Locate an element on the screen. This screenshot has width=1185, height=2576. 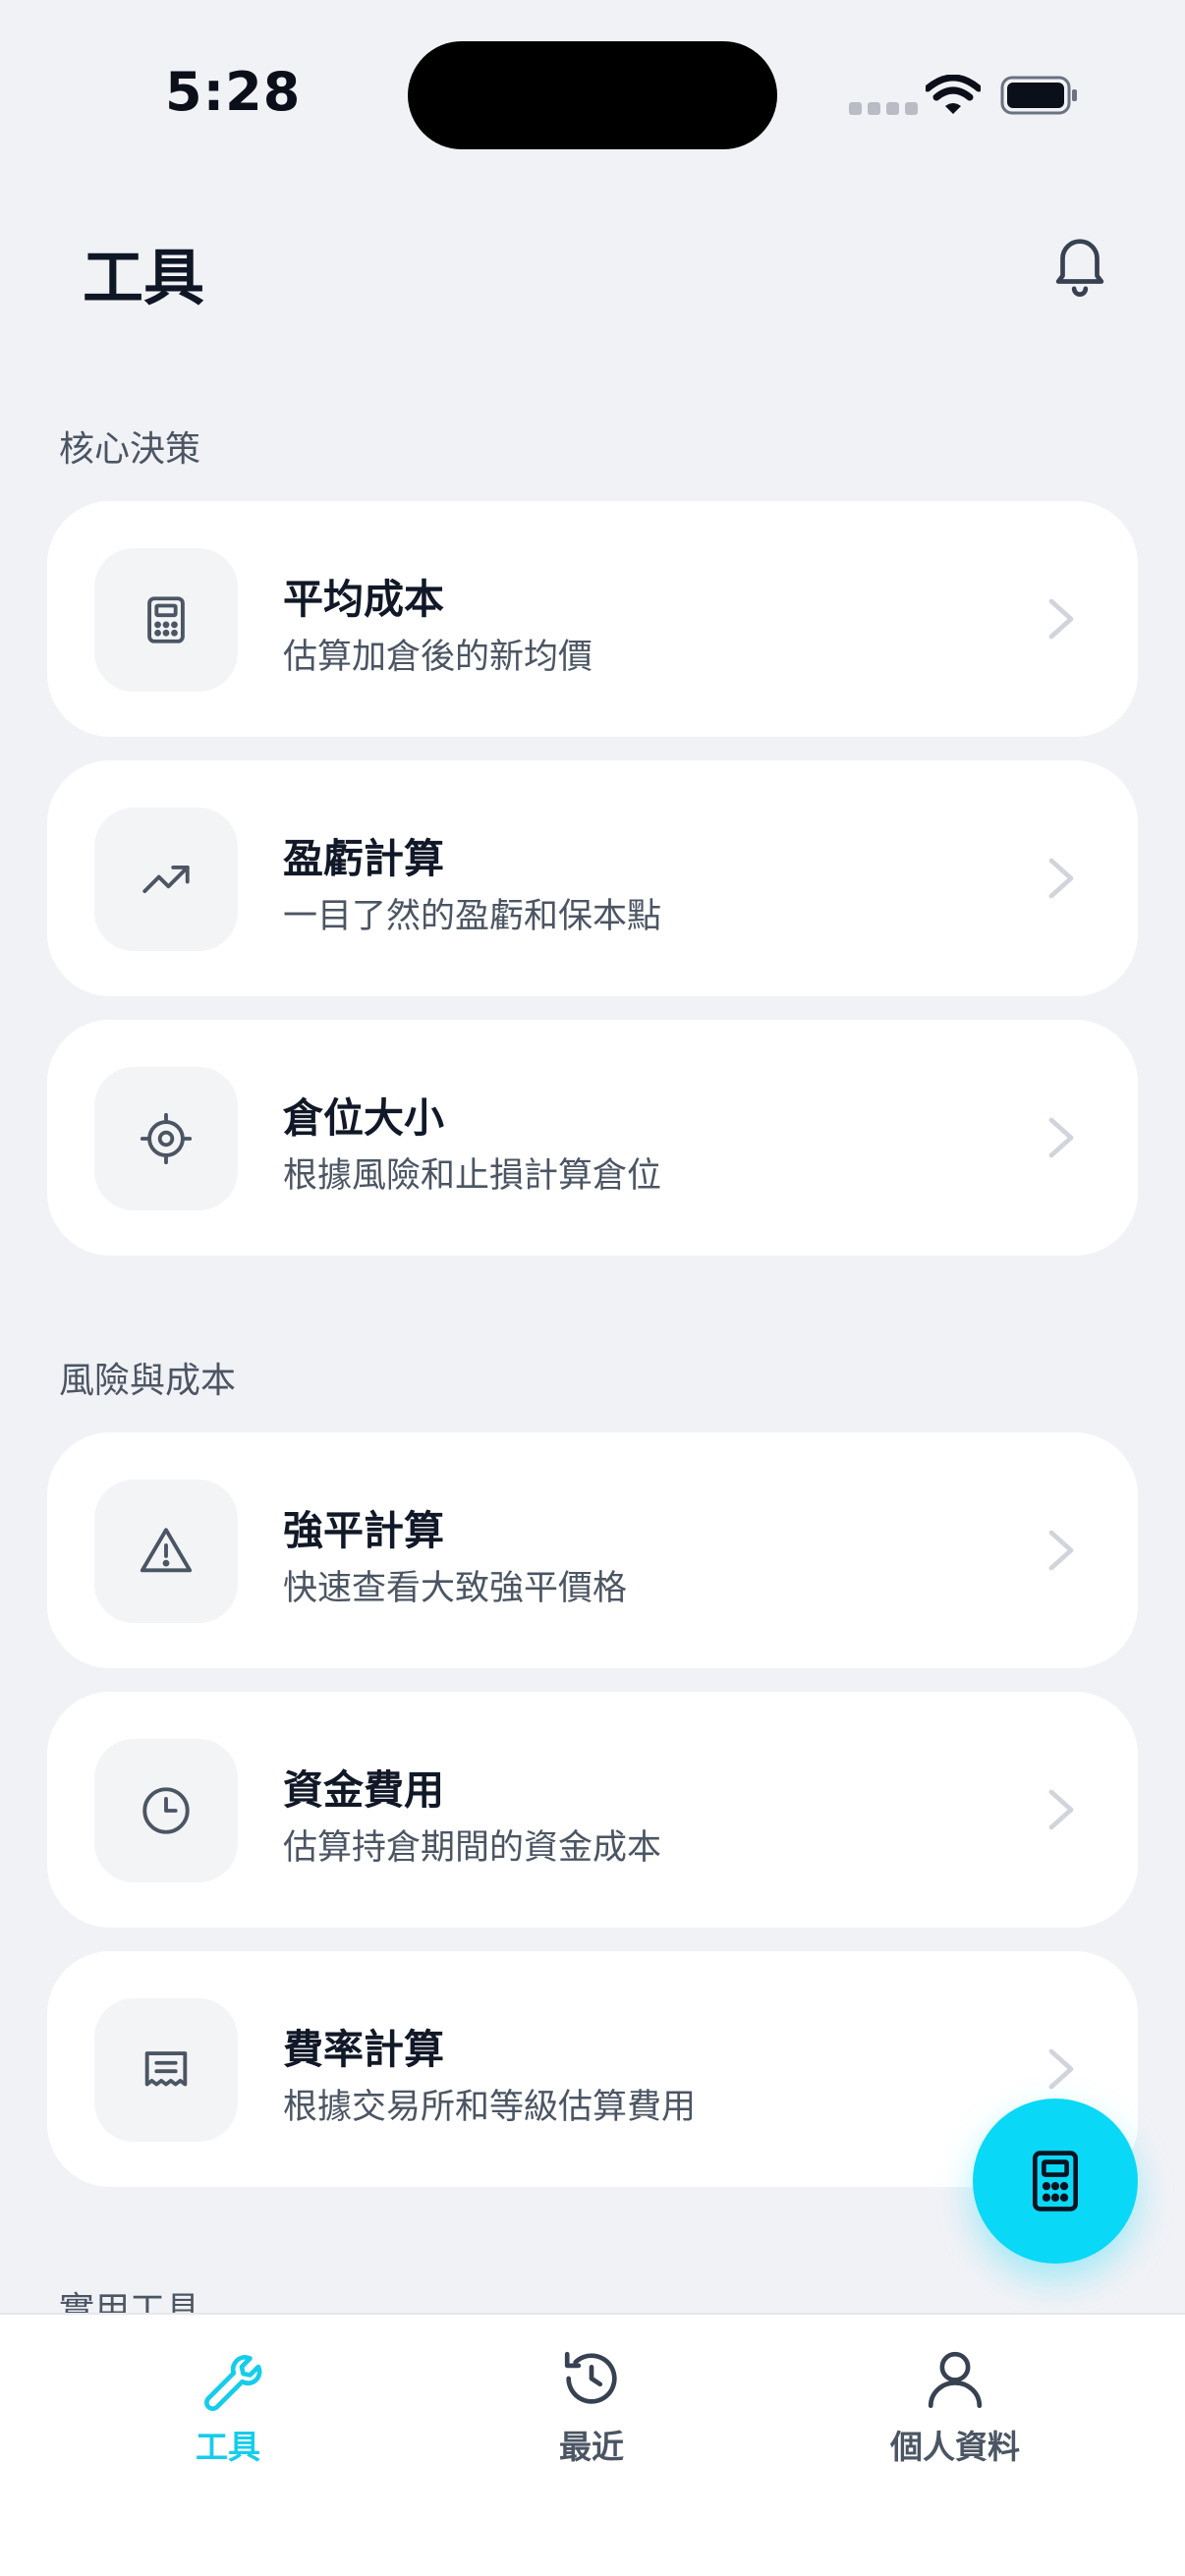
card-title: 強平計算 is located at coordinates (364, 1530).